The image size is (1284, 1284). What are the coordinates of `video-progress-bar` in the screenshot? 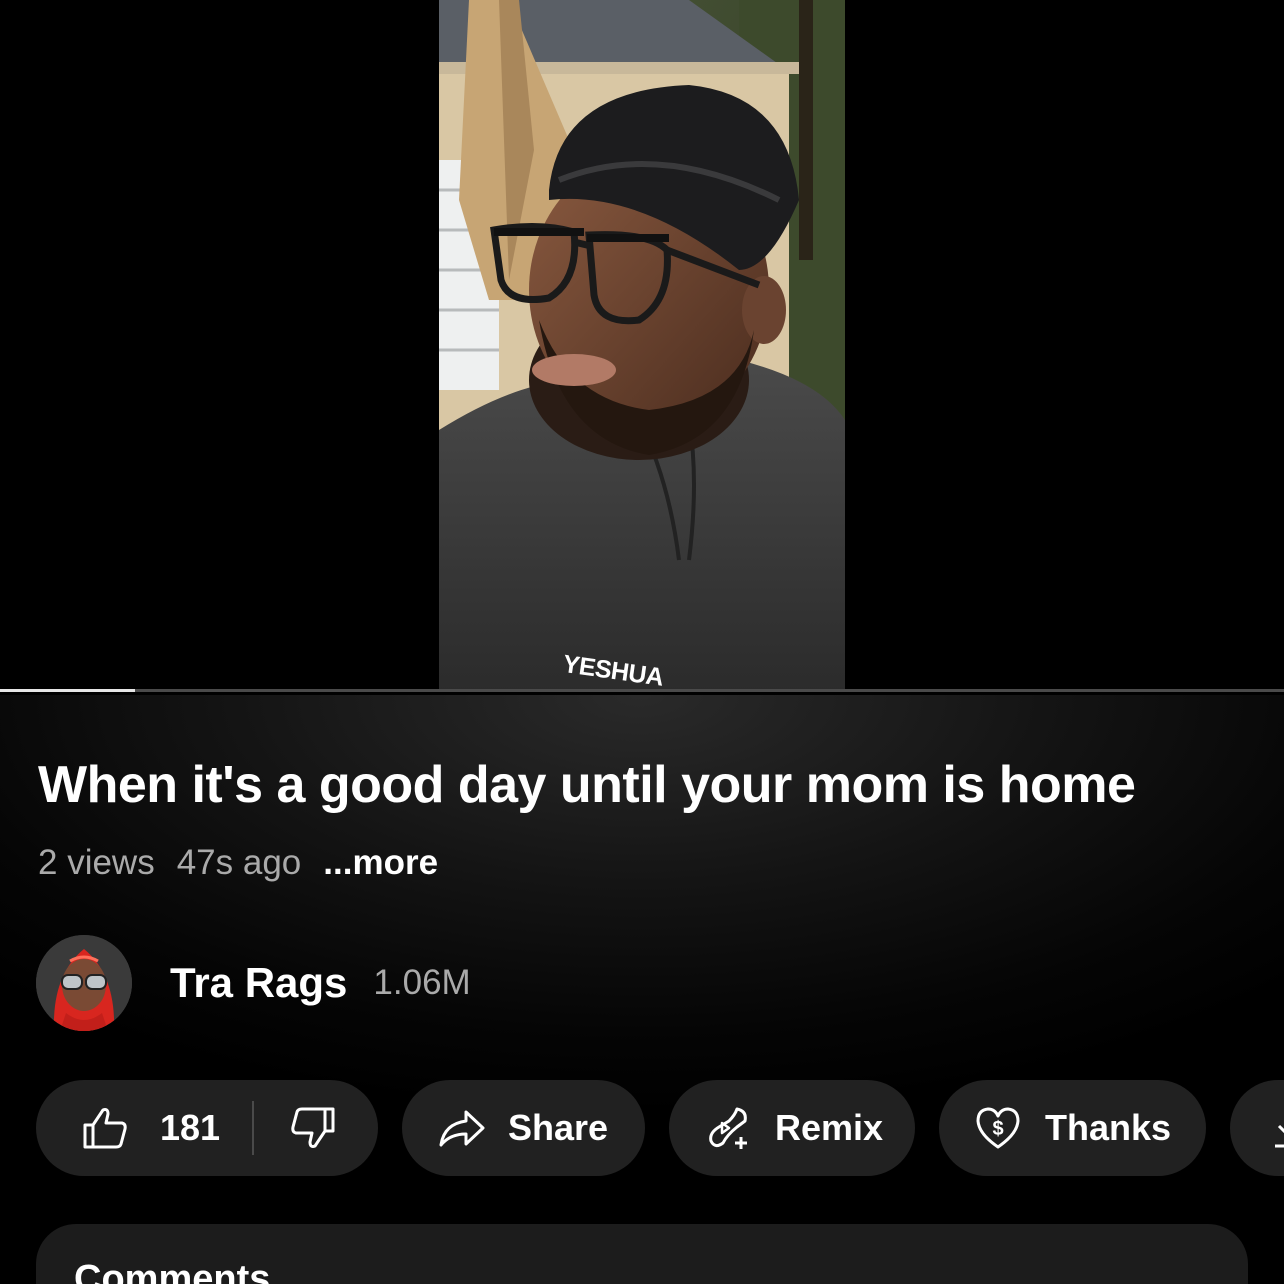 It's located at (642, 690).